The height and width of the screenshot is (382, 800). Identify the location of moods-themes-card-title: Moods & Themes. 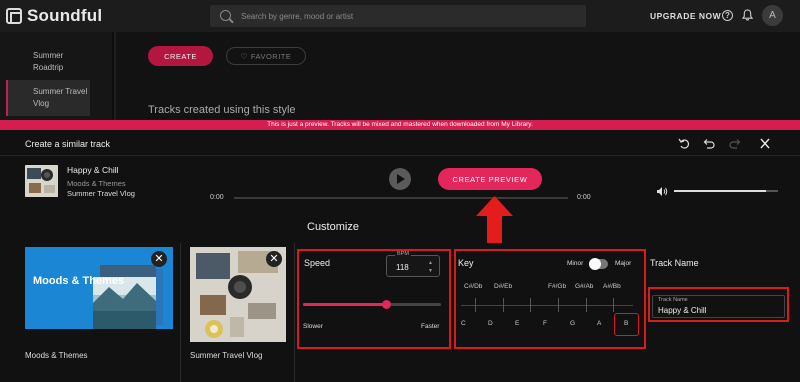
(79, 281).